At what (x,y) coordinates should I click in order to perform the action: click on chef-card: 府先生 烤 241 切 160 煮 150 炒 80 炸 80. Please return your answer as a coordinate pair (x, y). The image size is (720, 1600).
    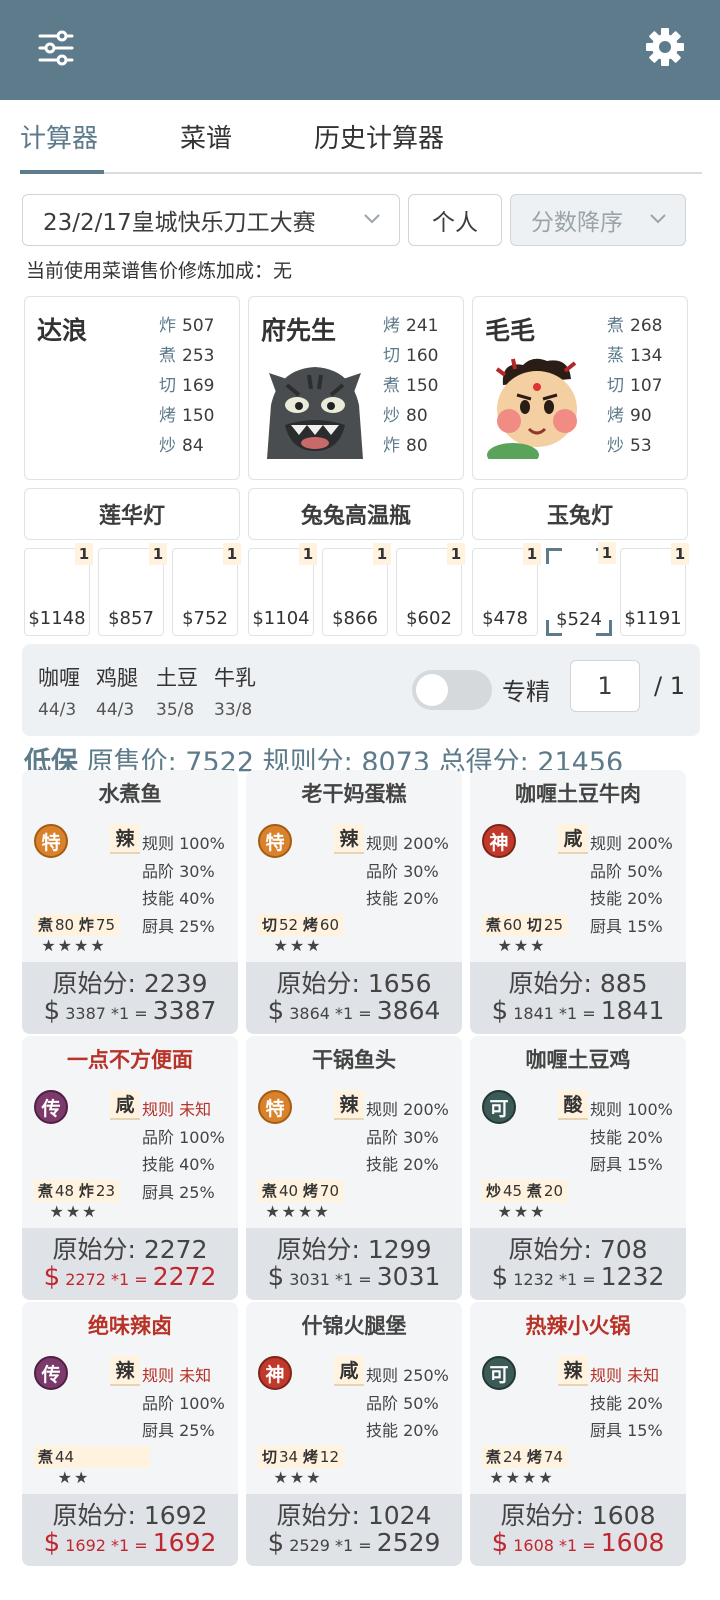
    Looking at the image, I should click on (356, 388).